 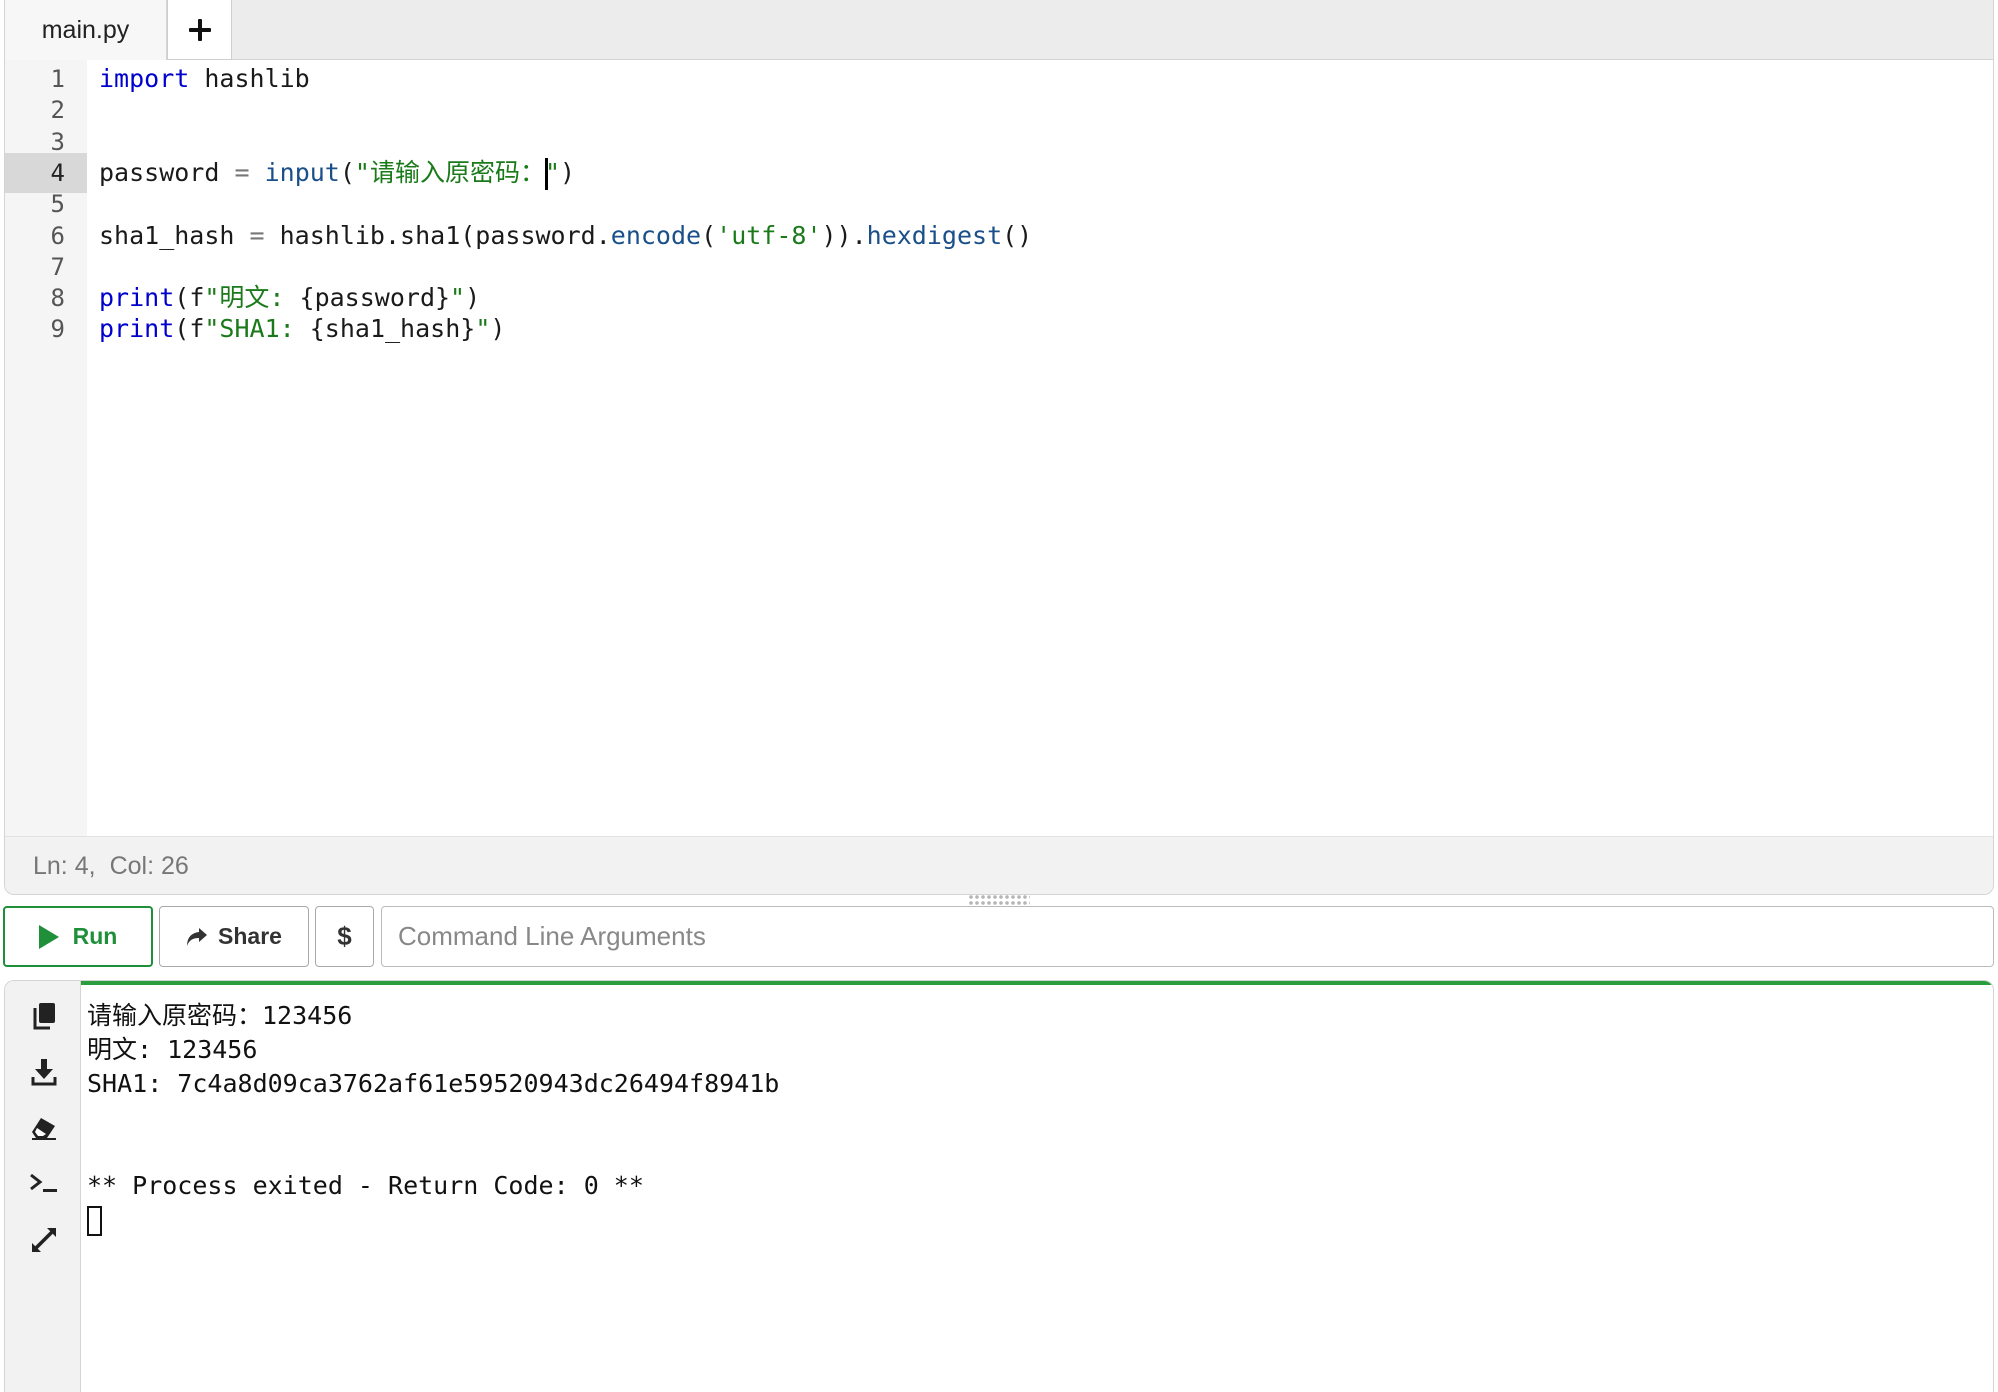 I want to click on code-token: sha1_hash, so click(x=174, y=235).